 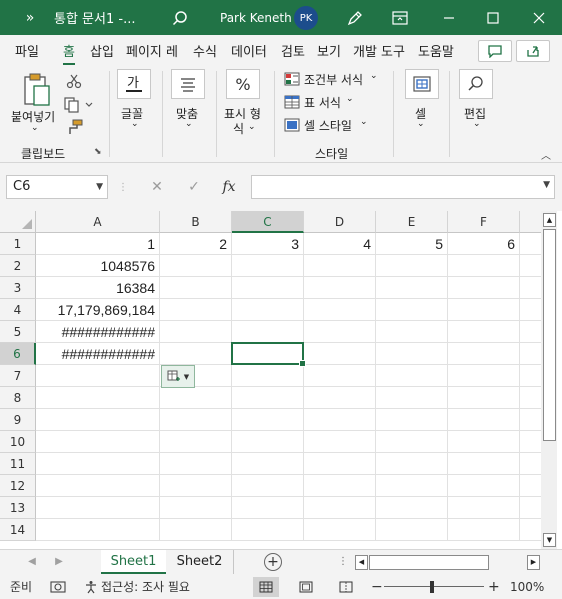 What do you see at coordinates (145, 586) in the screenshot?
I see `accessibility-status: 접근성: 조사 필요` at bounding box center [145, 586].